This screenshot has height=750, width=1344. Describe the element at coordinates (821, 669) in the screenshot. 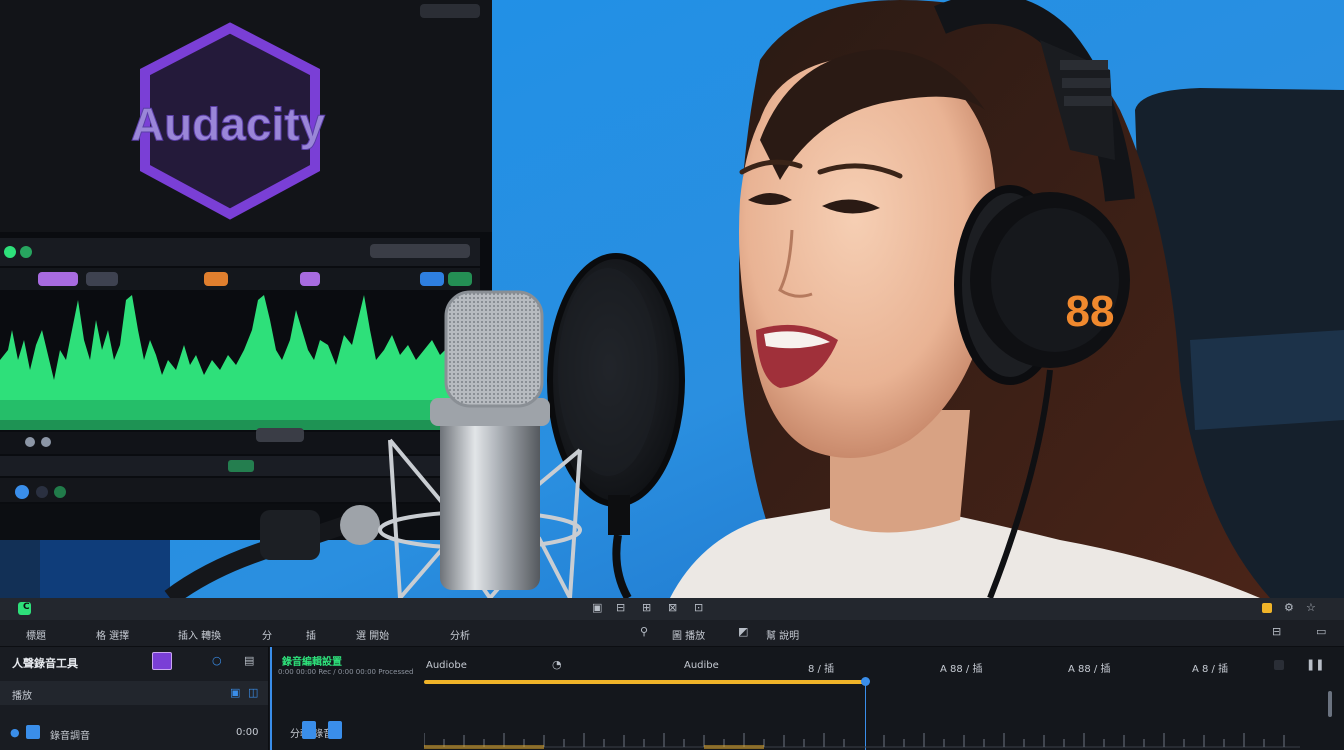

I see `ruler-label-3: 8 / 插` at that location.